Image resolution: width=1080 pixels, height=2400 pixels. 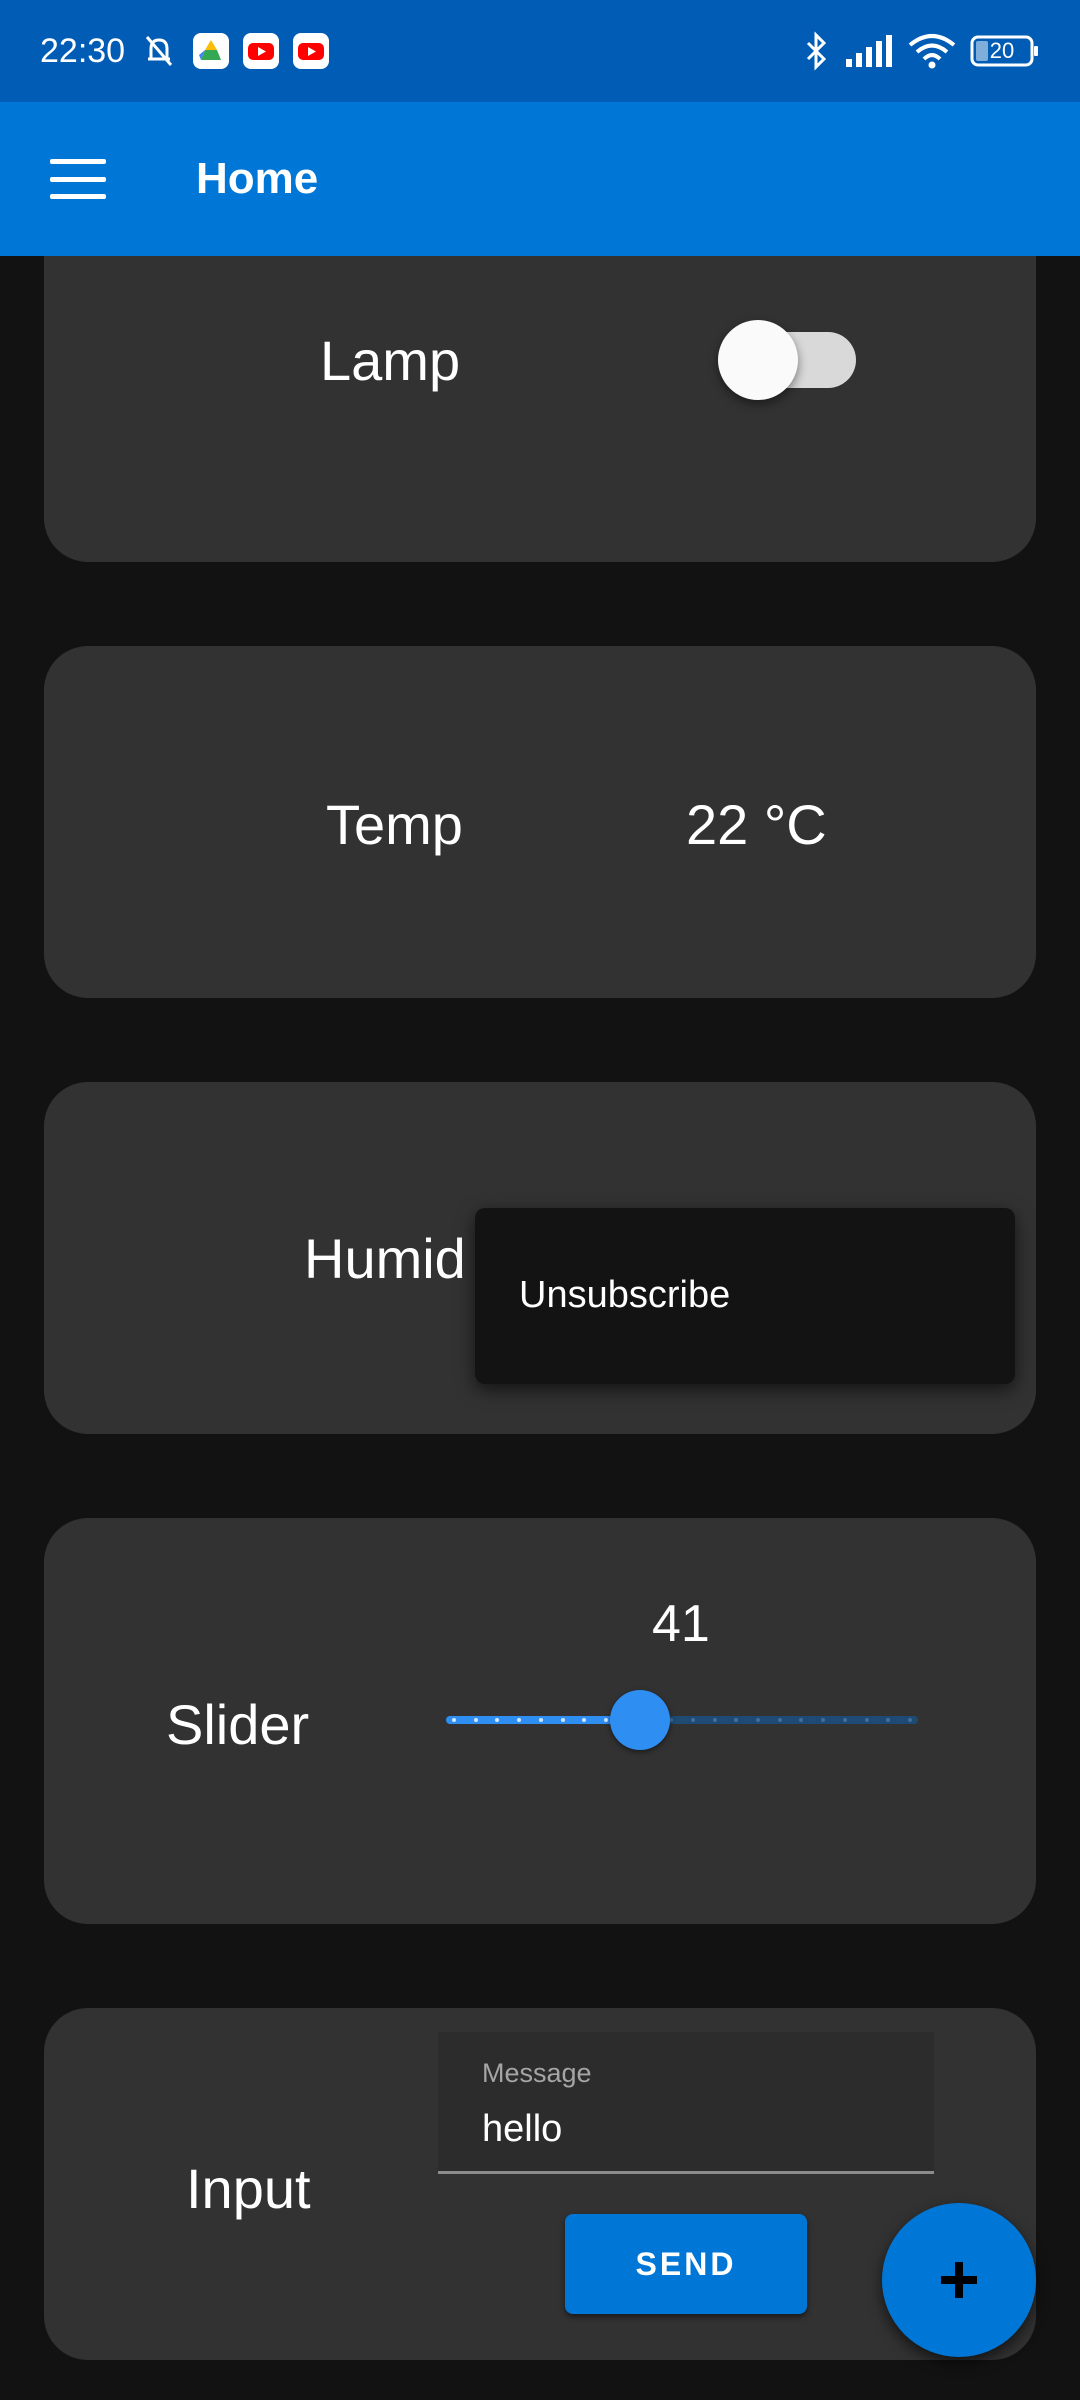 I want to click on message-field-label: Message, so click(x=537, y=2073).